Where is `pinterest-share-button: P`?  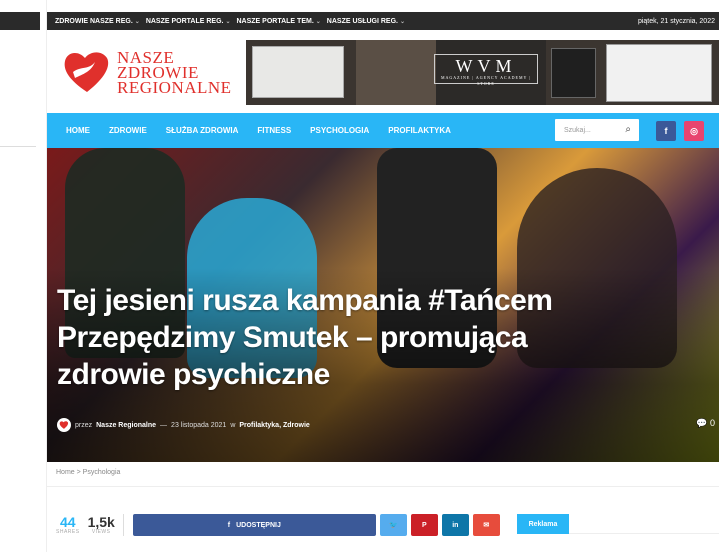 pinterest-share-button: P is located at coordinates (424, 525).